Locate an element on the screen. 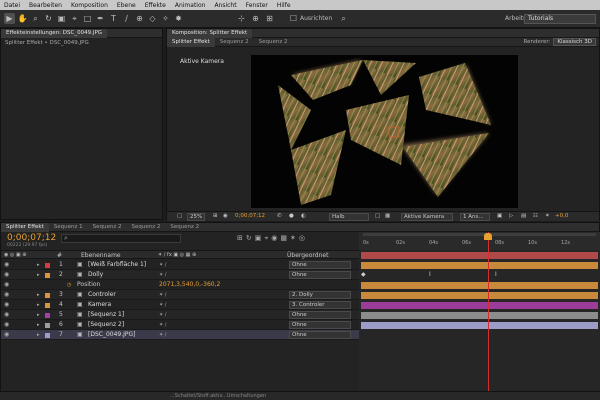  menu-item-1: Bearbeiten is located at coordinates (45, 5).